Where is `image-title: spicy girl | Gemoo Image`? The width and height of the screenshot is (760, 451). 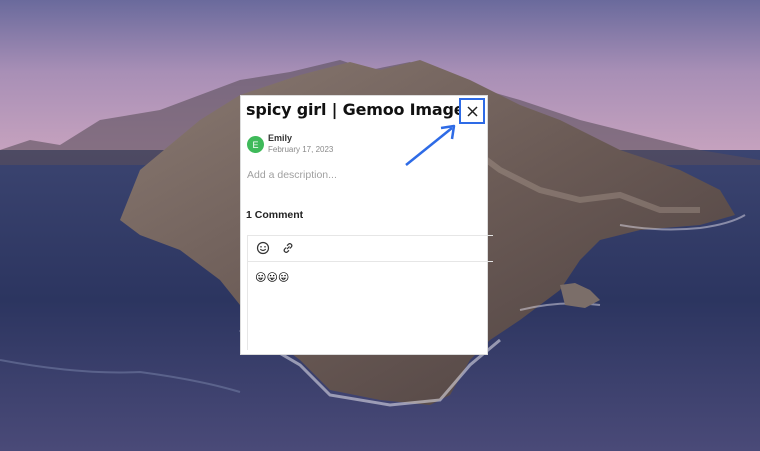 image-title: spicy girl | Gemoo Image is located at coordinates (355, 109).